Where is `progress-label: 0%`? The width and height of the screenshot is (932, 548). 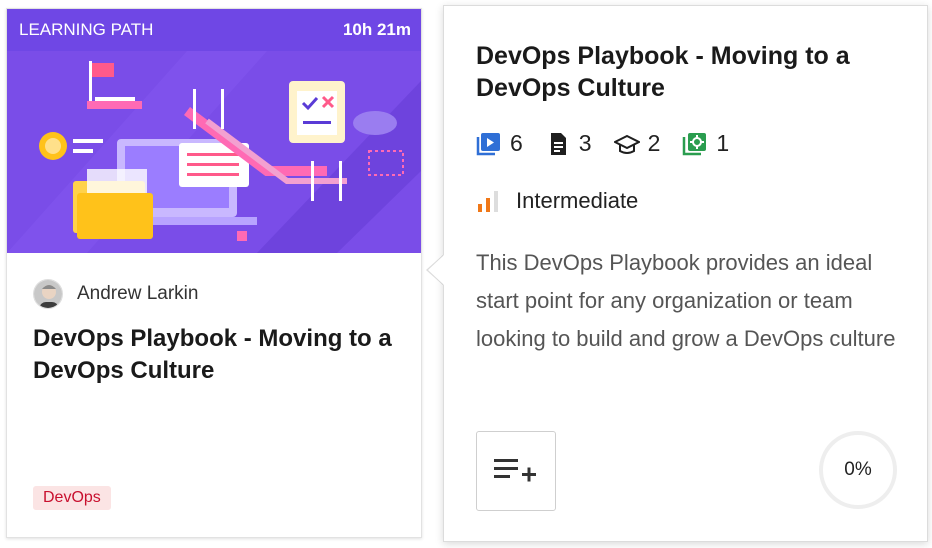
progress-label: 0% is located at coordinates (858, 469).